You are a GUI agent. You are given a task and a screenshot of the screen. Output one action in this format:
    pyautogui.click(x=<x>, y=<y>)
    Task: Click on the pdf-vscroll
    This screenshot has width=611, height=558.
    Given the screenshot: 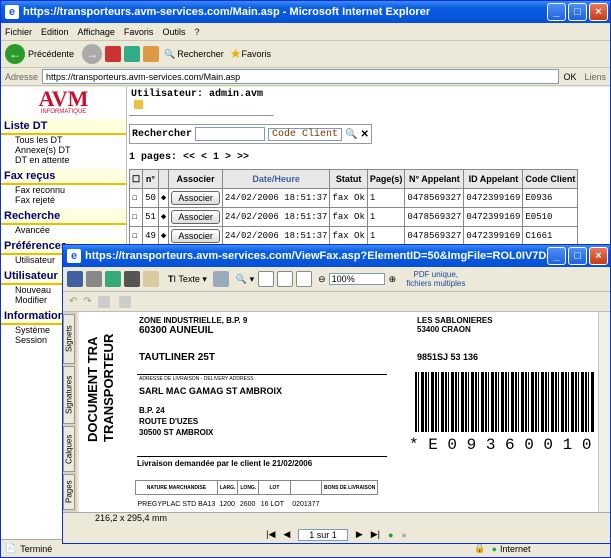 What is the action you would take?
    pyautogui.click(x=604, y=412)
    